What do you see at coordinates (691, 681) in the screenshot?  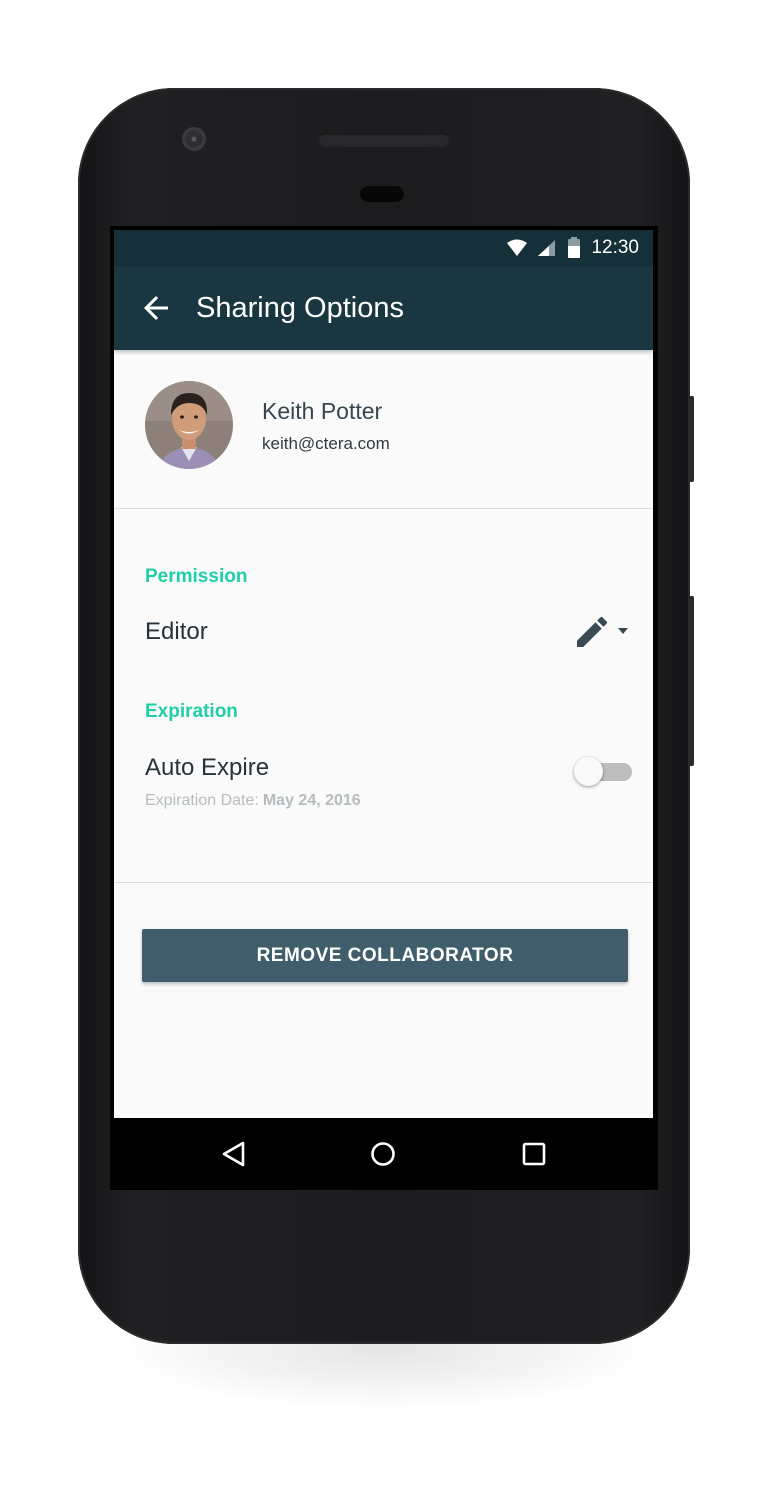 I see `volume-button` at bounding box center [691, 681].